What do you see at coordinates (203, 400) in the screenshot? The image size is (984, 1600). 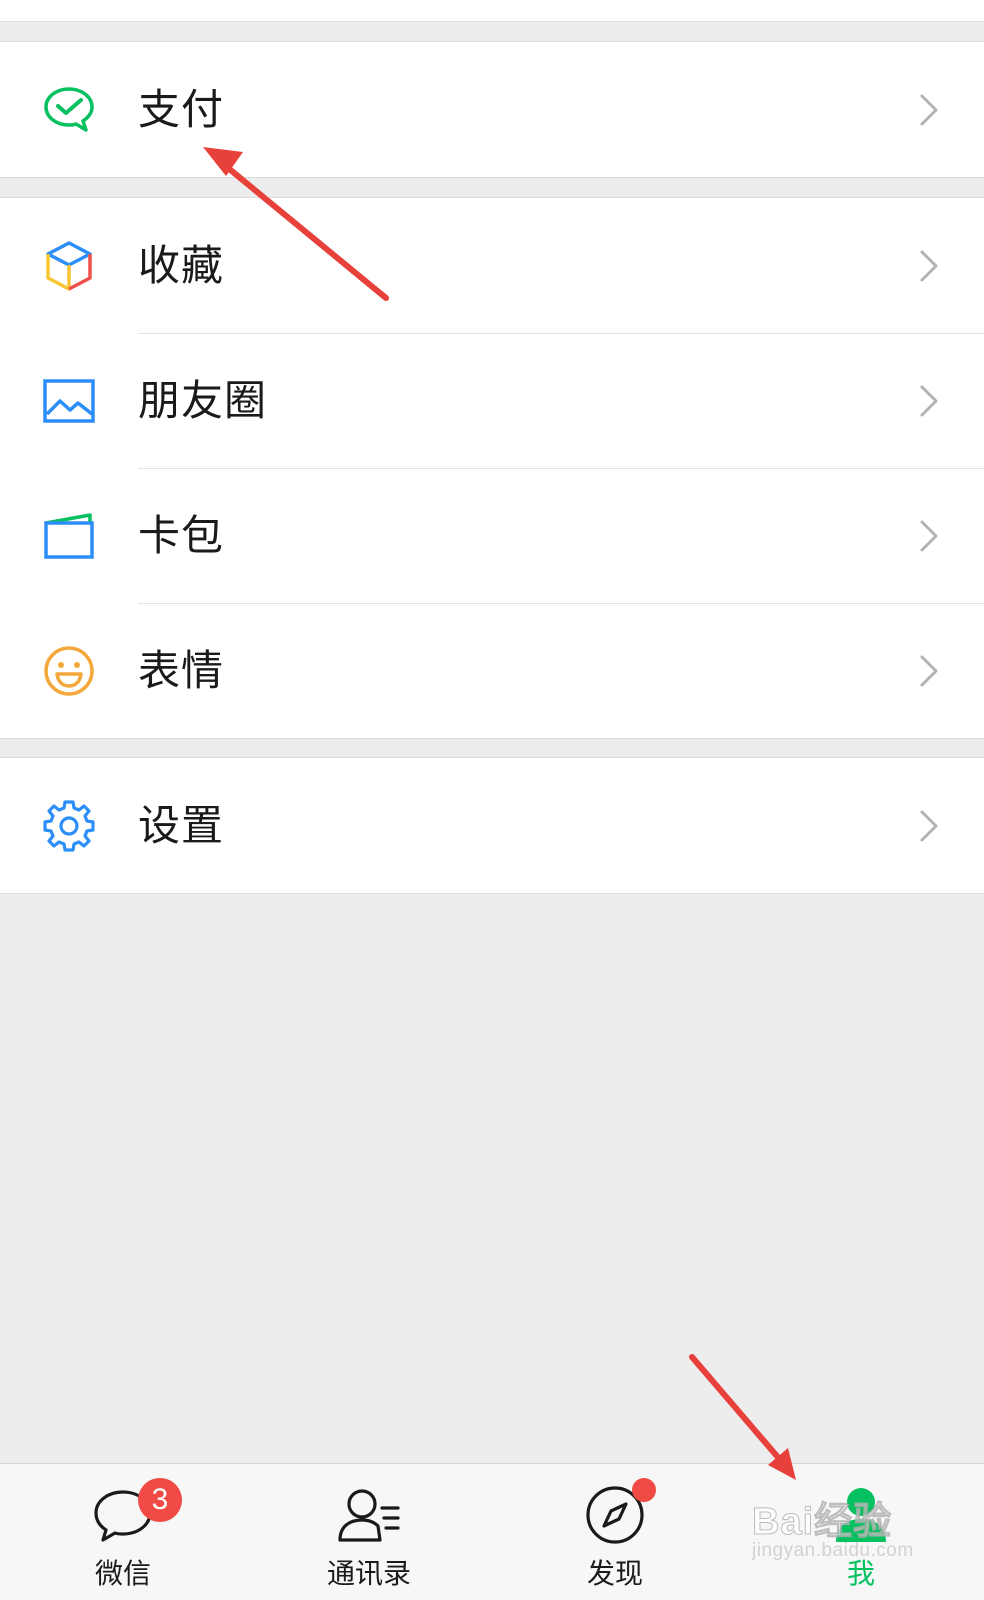 I see `menu-item-moments-label: 朋友圈` at bounding box center [203, 400].